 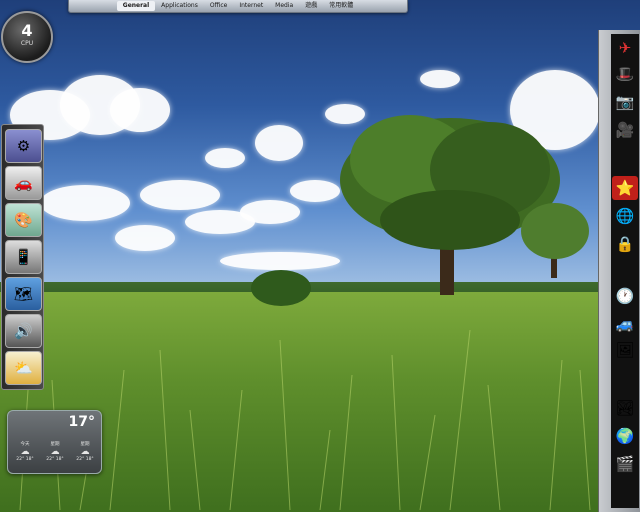 I want to click on forecast-day: 今天 ☁ 22° 18°, so click(x=25, y=451).